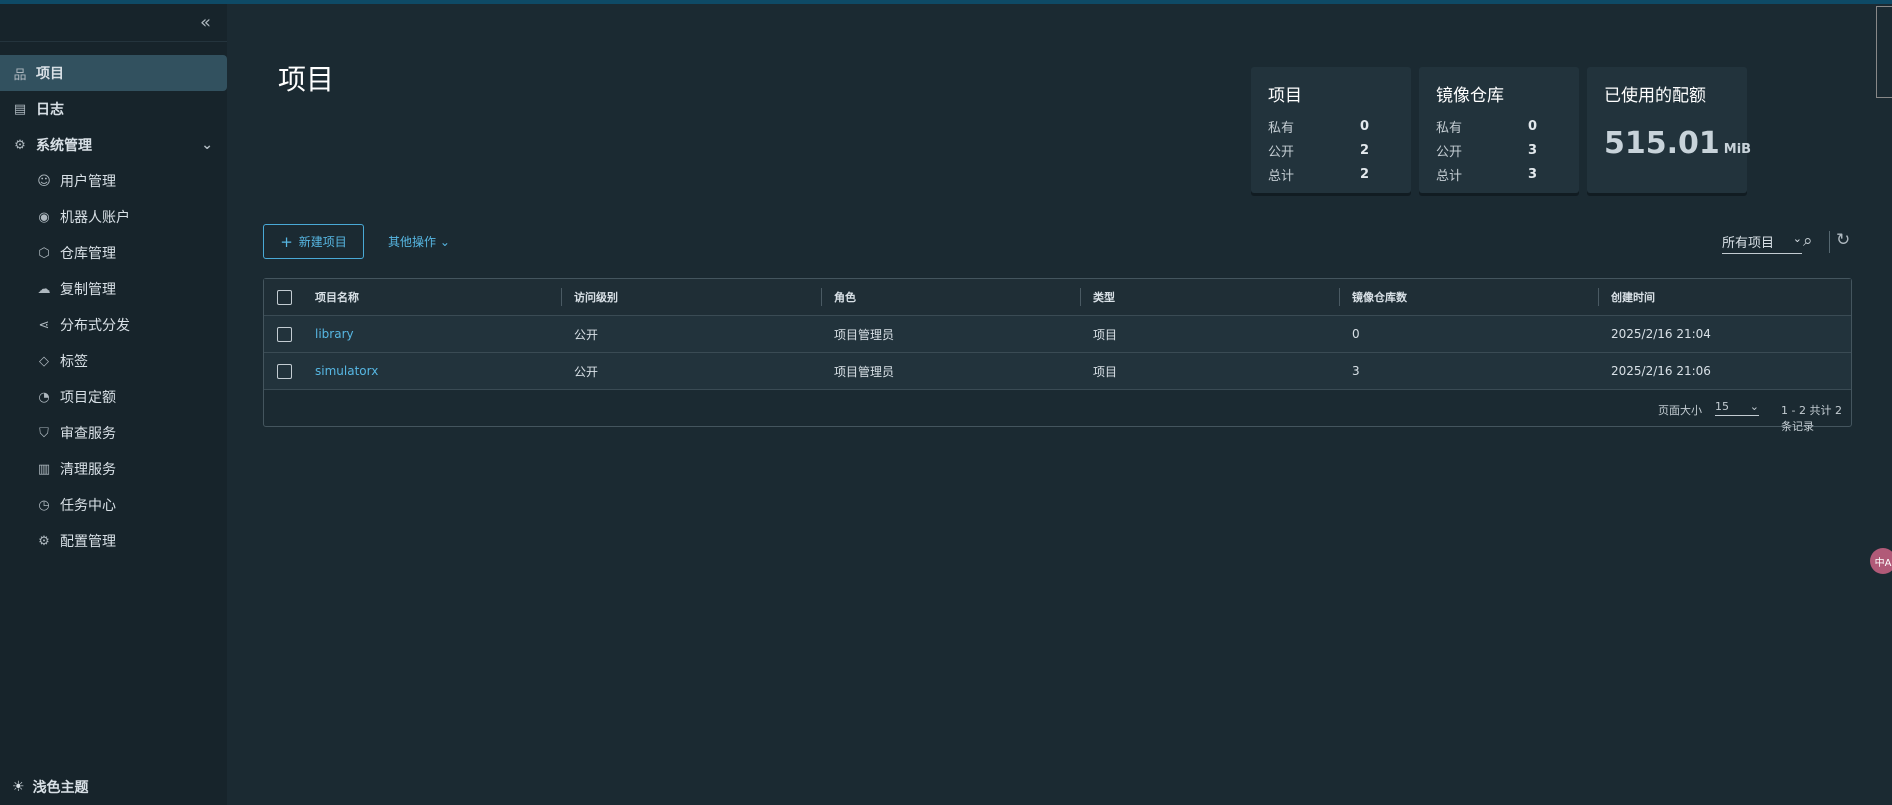 This screenshot has width=1892, height=805. I want to click on robot-icon: ◉, so click(44, 217).